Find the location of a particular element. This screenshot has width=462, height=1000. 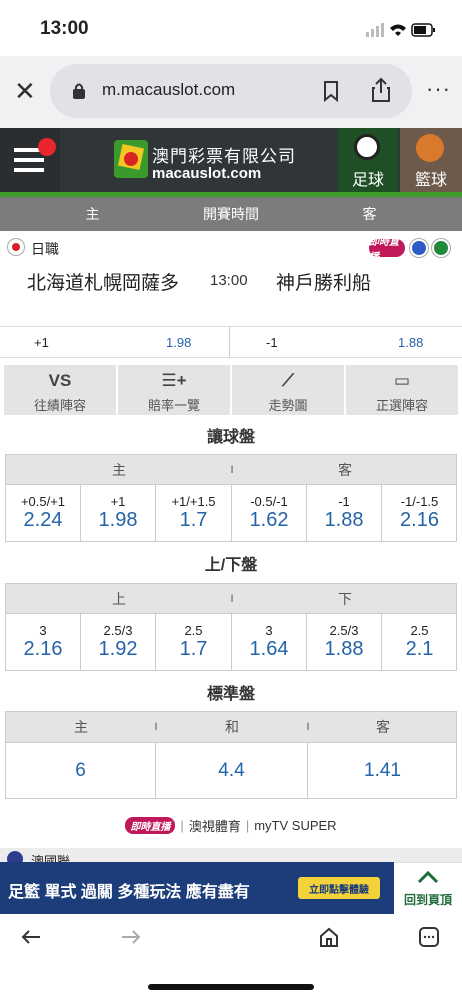

column-header: 主 開賽時間 客 is located at coordinates (231, 214).